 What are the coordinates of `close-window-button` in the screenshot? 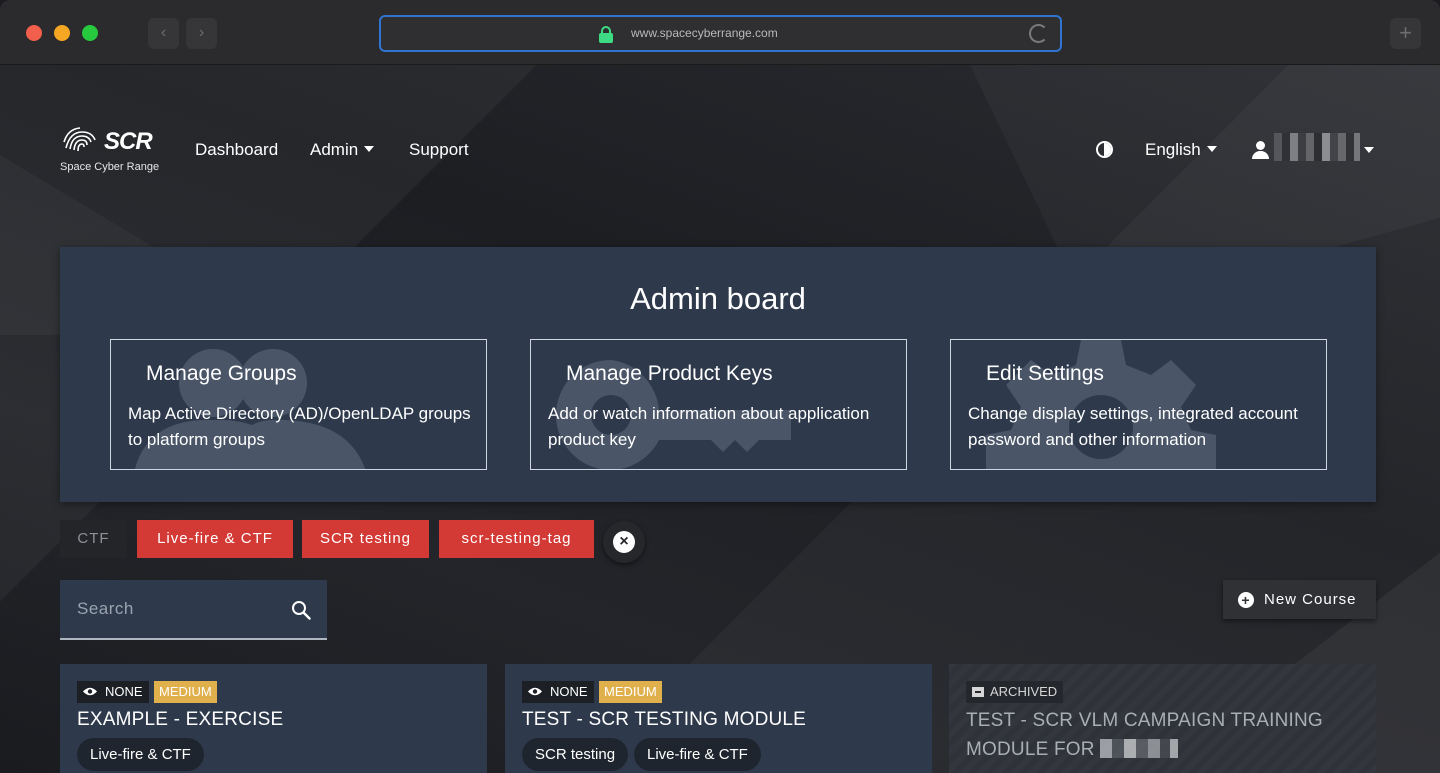 It's located at (34, 33).